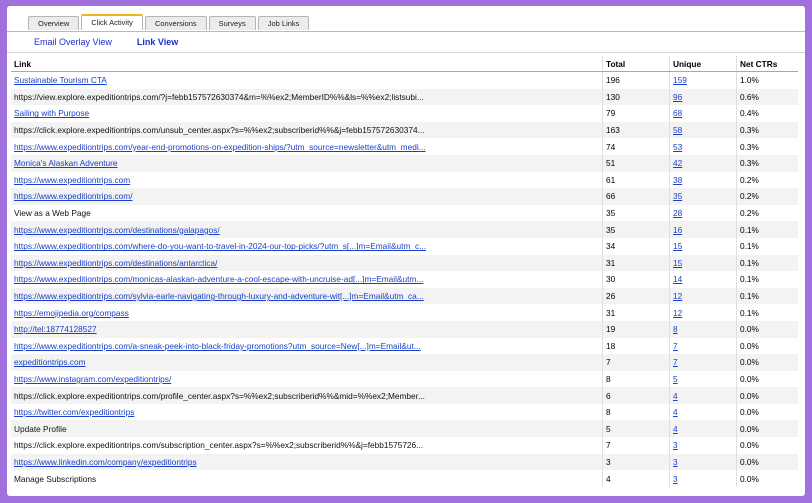 The height and width of the screenshot is (503, 812). What do you see at coordinates (677, 196) in the screenshot?
I see `unique-count-link: 35` at bounding box center [677, 196].